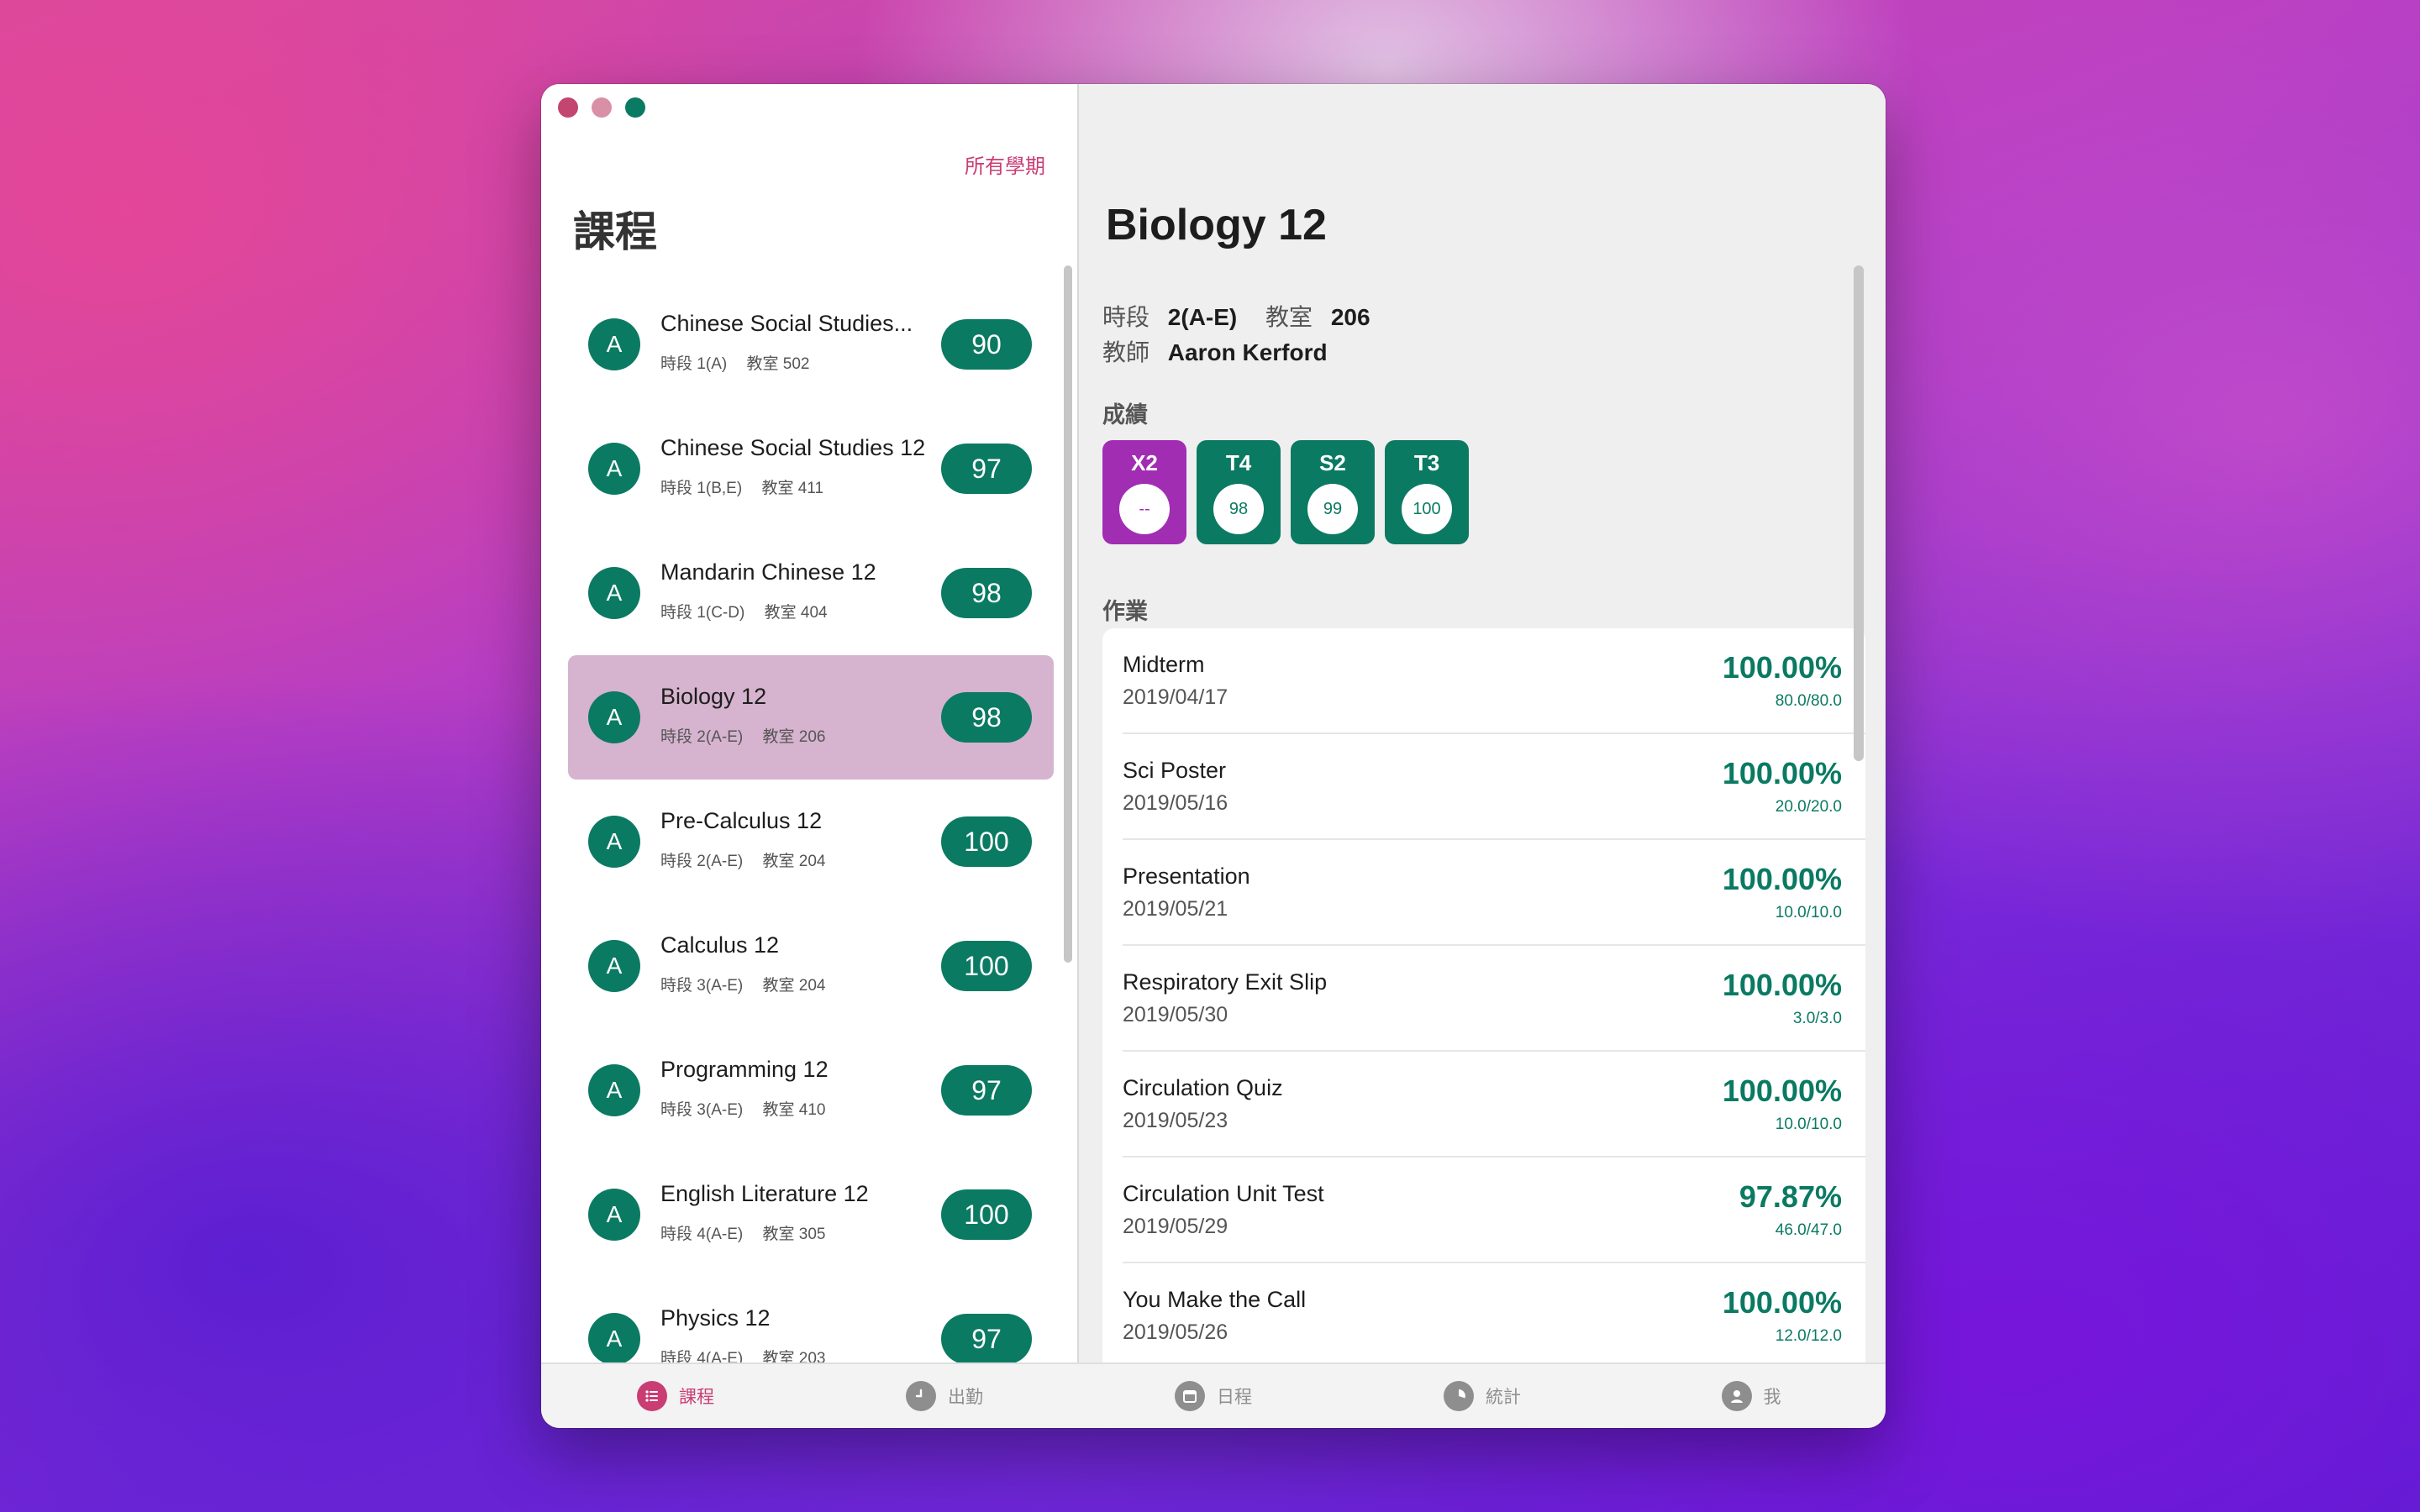  Describe the element at coordinates (1808, 701) in the screenshot. I see `assignment-score: 80.0/80.0` at that location.